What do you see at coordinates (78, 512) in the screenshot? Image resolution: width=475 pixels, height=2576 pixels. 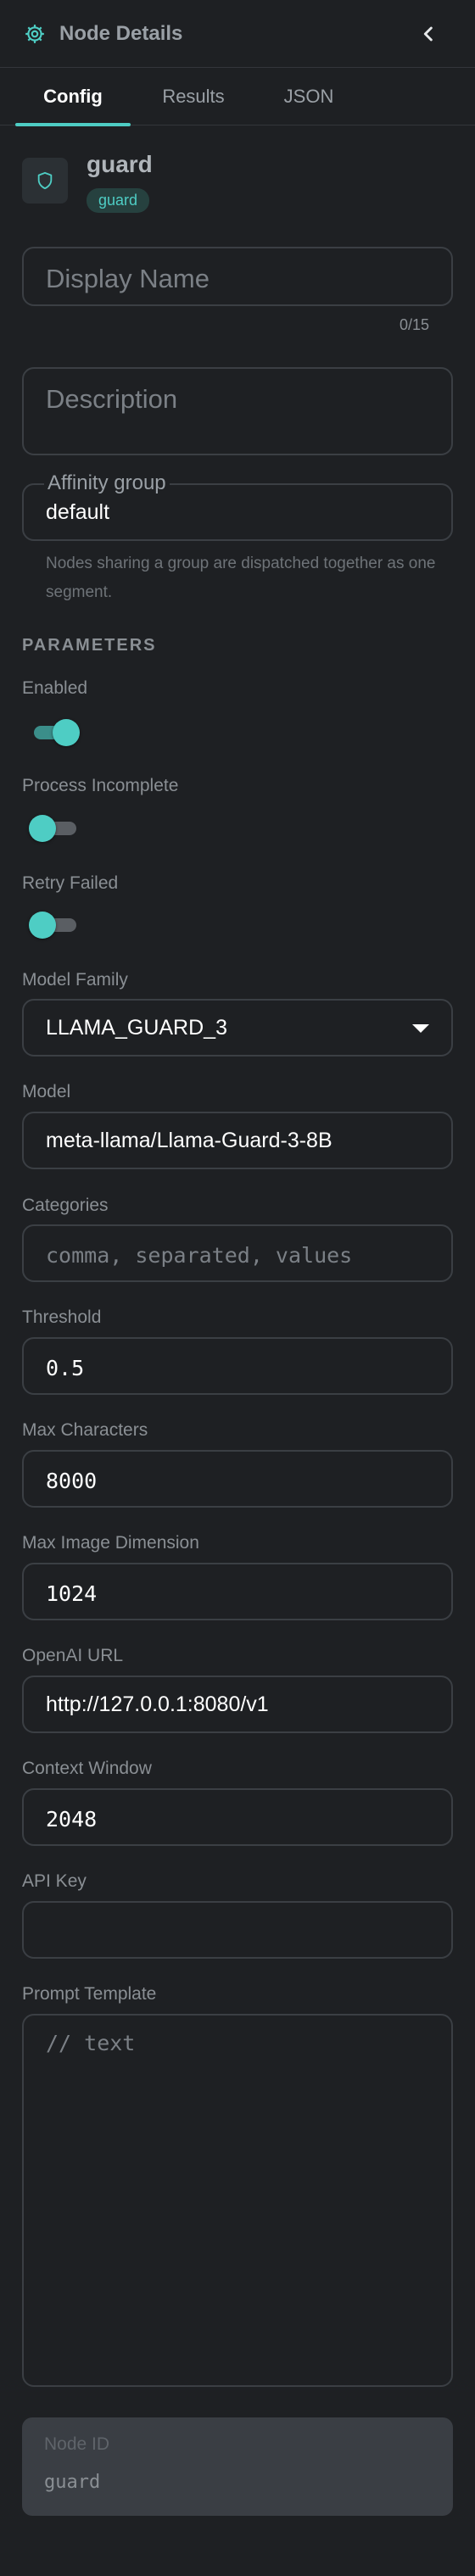 I see `affinity-group-value: default` at bounding box center [78, 512].